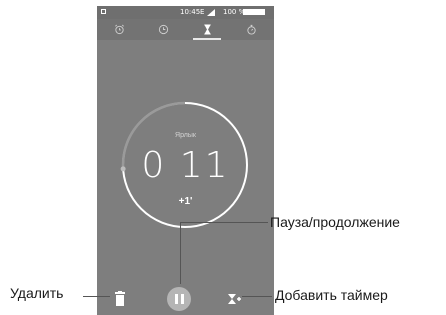 The width and height of the screenshot is (446, 315). Describe the element at coordinates (254, 12) in the screenshot. I see `battery-icon` at that location.